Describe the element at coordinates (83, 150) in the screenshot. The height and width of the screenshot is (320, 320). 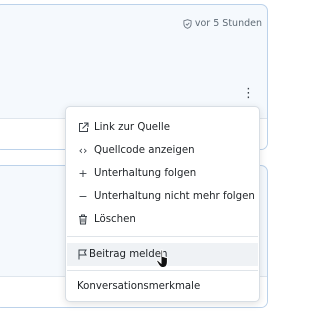
I see `code-icon: ‹›` at that location.